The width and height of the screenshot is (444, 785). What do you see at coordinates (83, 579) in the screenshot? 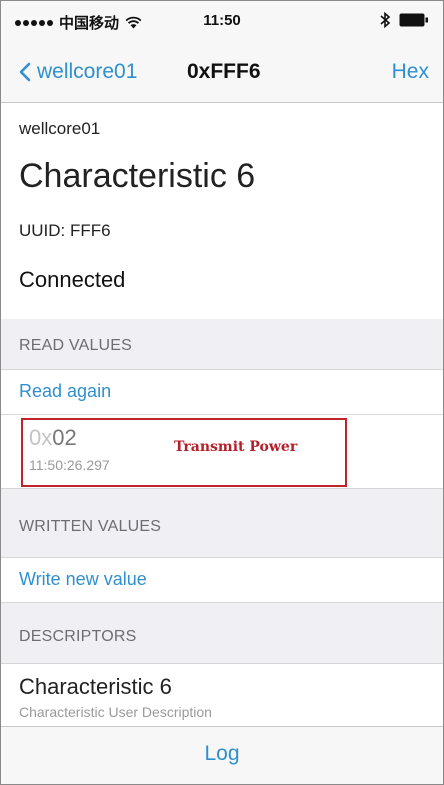
I see `write-new-value-button: Write new value` at bounding box center [83, 579].